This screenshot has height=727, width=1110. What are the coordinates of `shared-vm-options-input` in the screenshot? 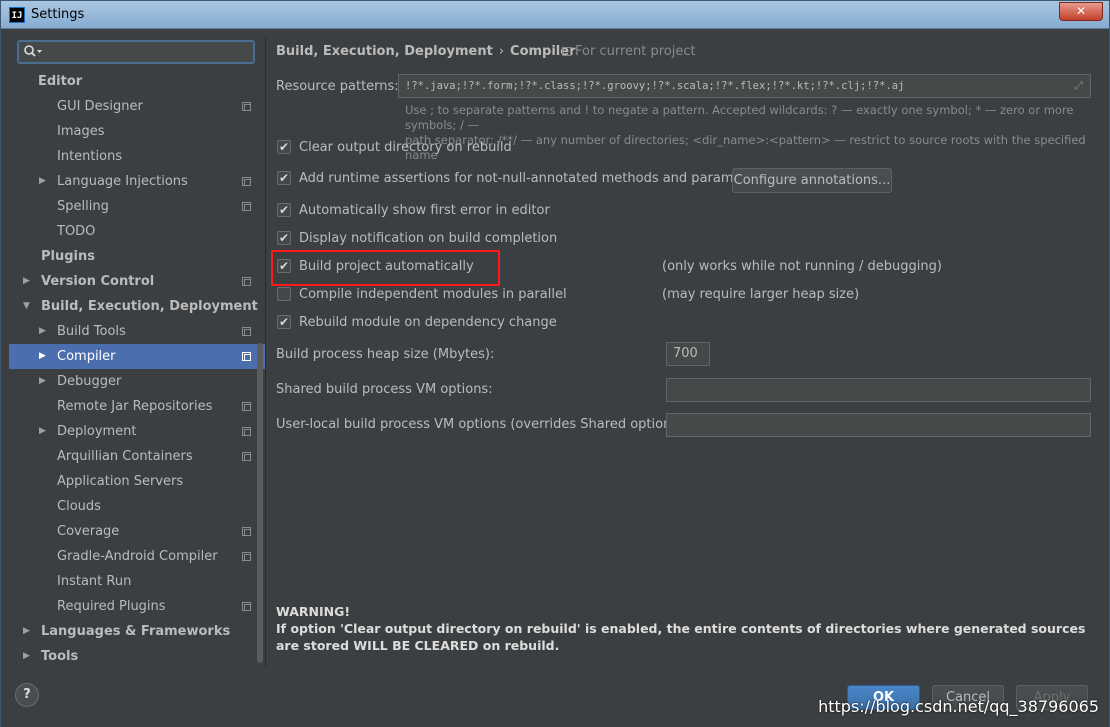 It's located at (878, 390).